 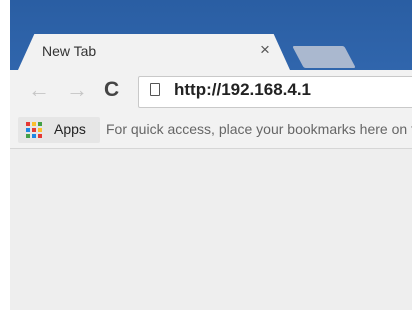 I want to click on arrow-left-icon: ←, so click(x=39, y=90).